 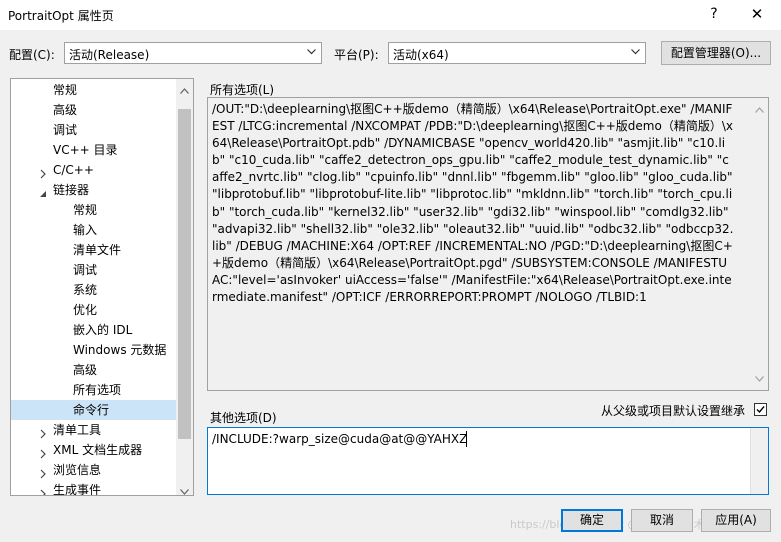 What do you see at coordinates (243, 418) in the screenshot?
I see `other-options-label: 其他选项(D)` at bounding box center [243, 418].